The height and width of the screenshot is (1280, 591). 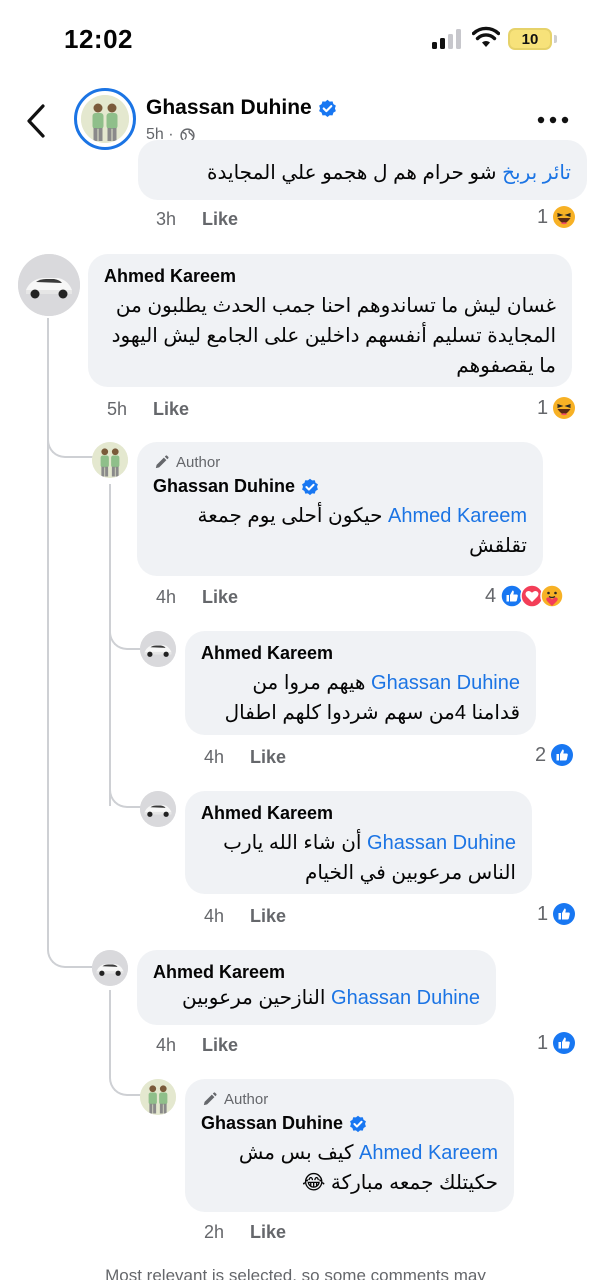 I want to click on comment-actions: 5h Like, so click(x=148, y=409).